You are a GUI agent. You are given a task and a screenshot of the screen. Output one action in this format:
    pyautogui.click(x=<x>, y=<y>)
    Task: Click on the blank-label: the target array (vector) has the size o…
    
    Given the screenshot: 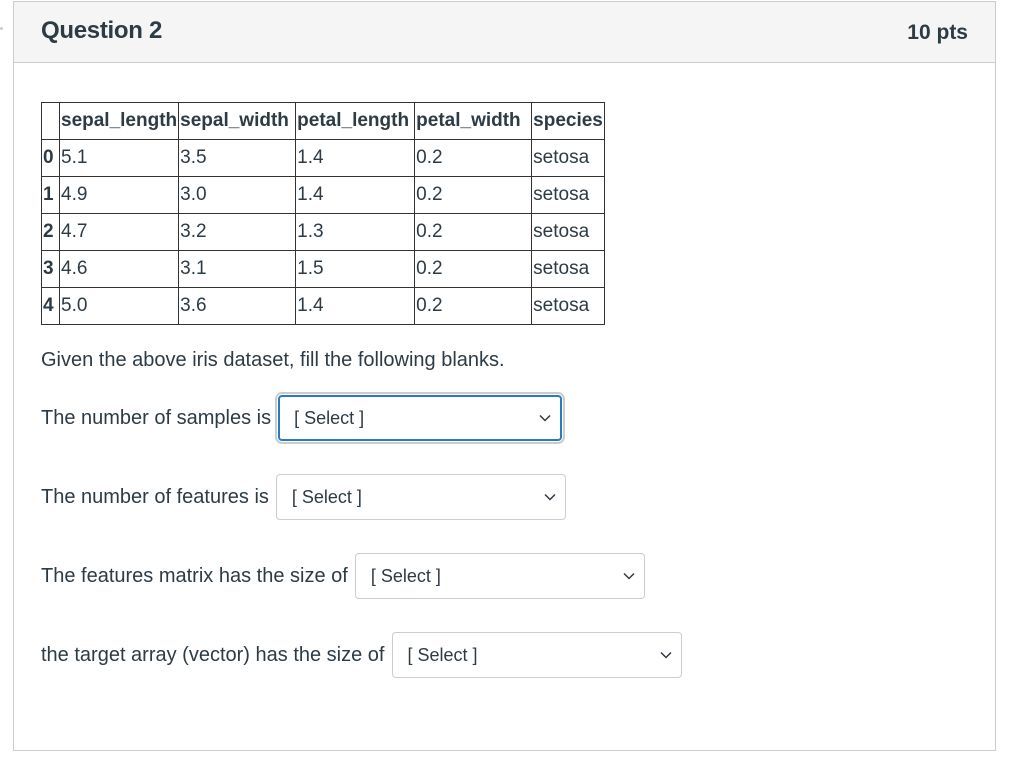 What is the action you would take?
    pyautogui.click(x=213, y=654)
    